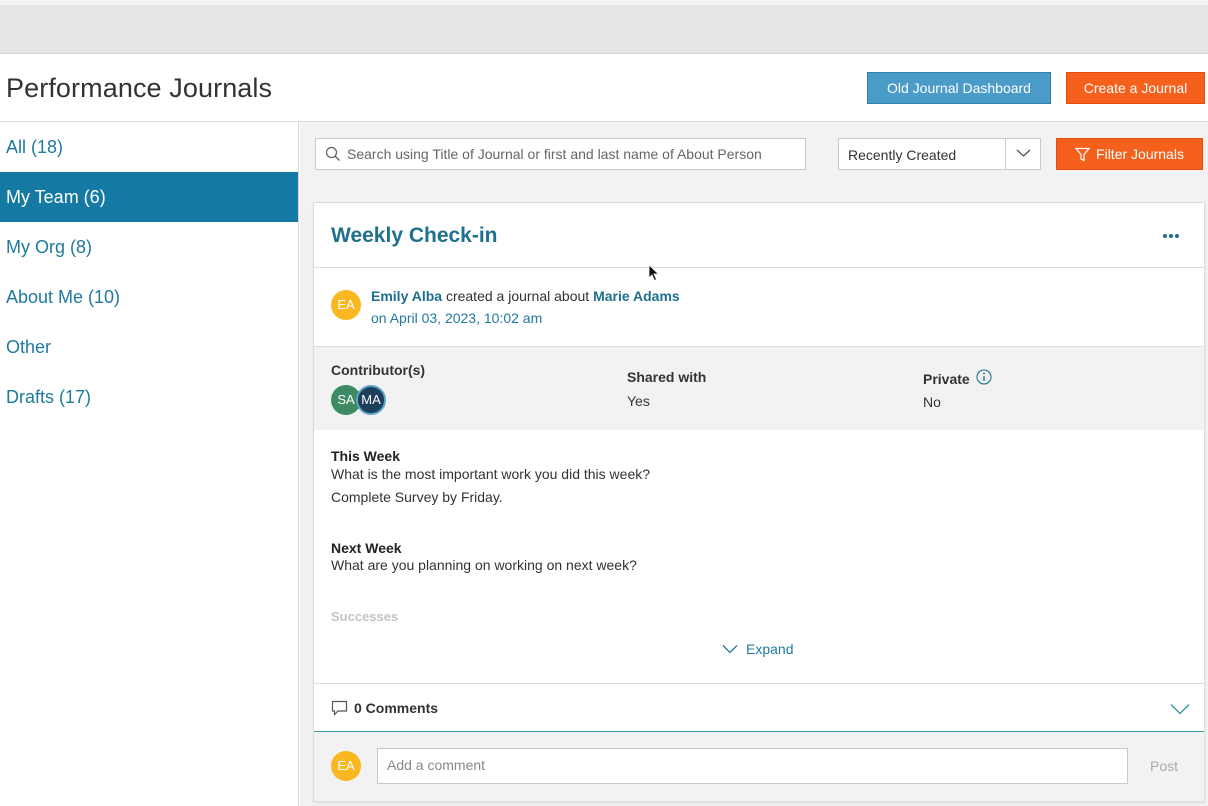 This screenshot has height=806, width=1208. I want to click on sort-dropdown-toggle, so click(1022, 154).